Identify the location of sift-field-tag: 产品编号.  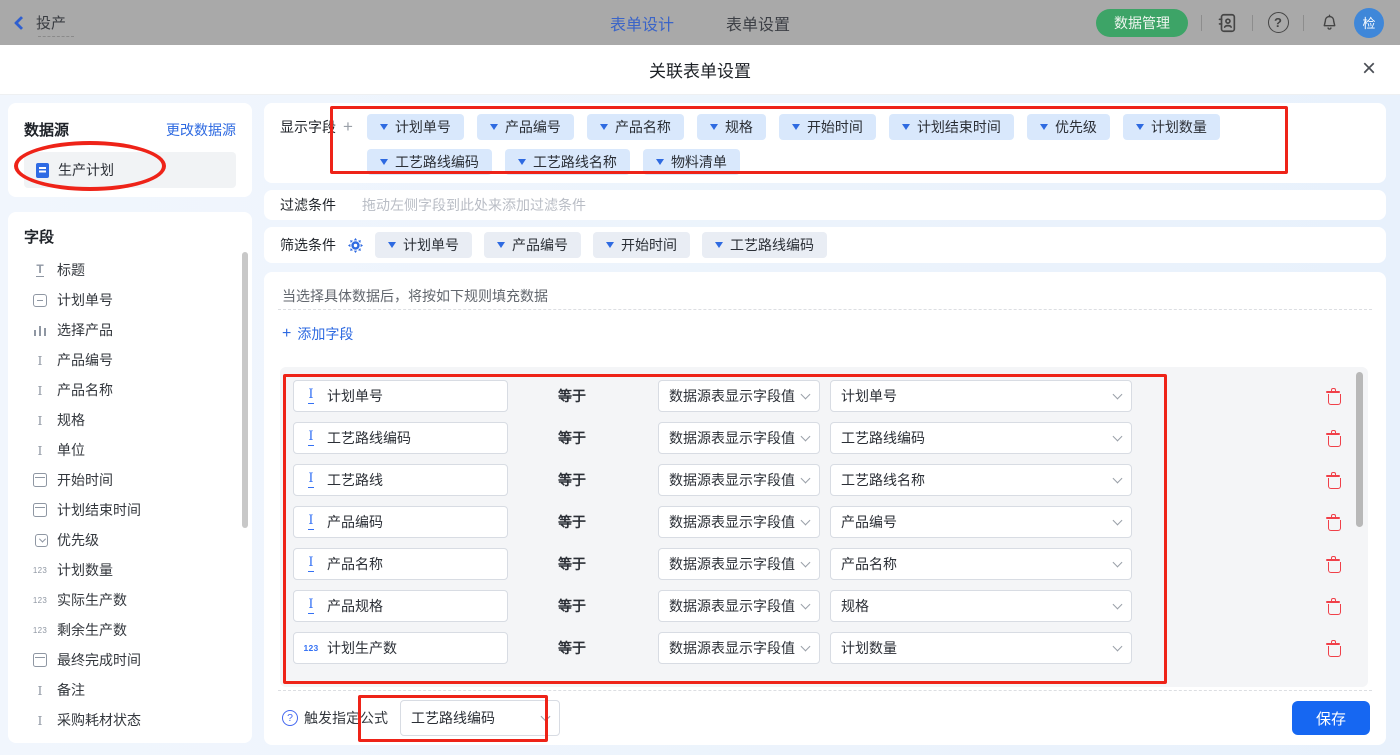
(532, 245).